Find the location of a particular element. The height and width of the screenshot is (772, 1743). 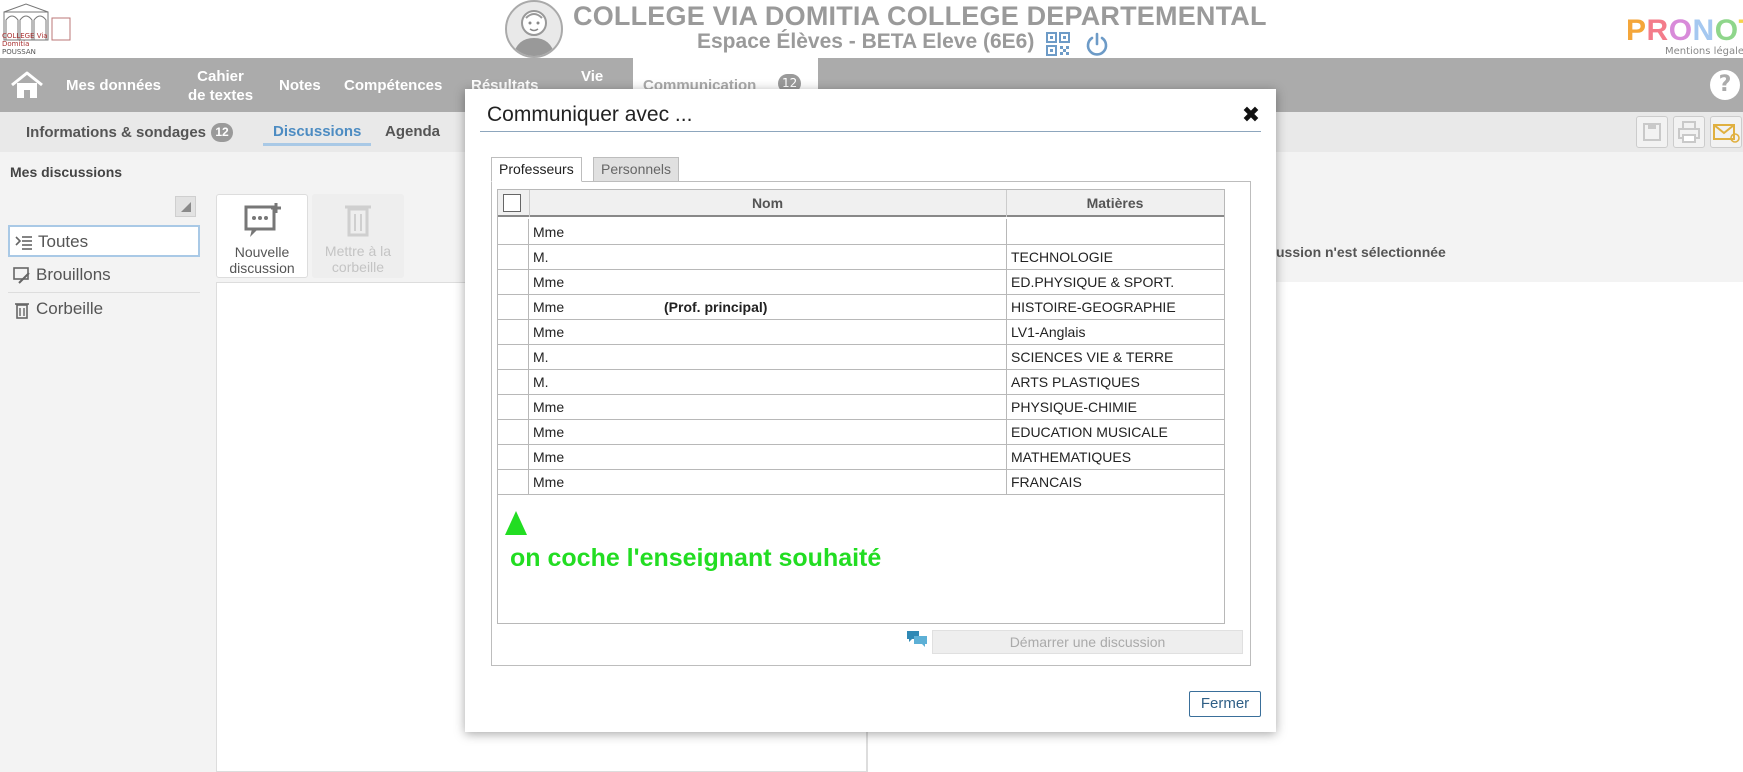

save-icon is located at coordinates (1652, 132).